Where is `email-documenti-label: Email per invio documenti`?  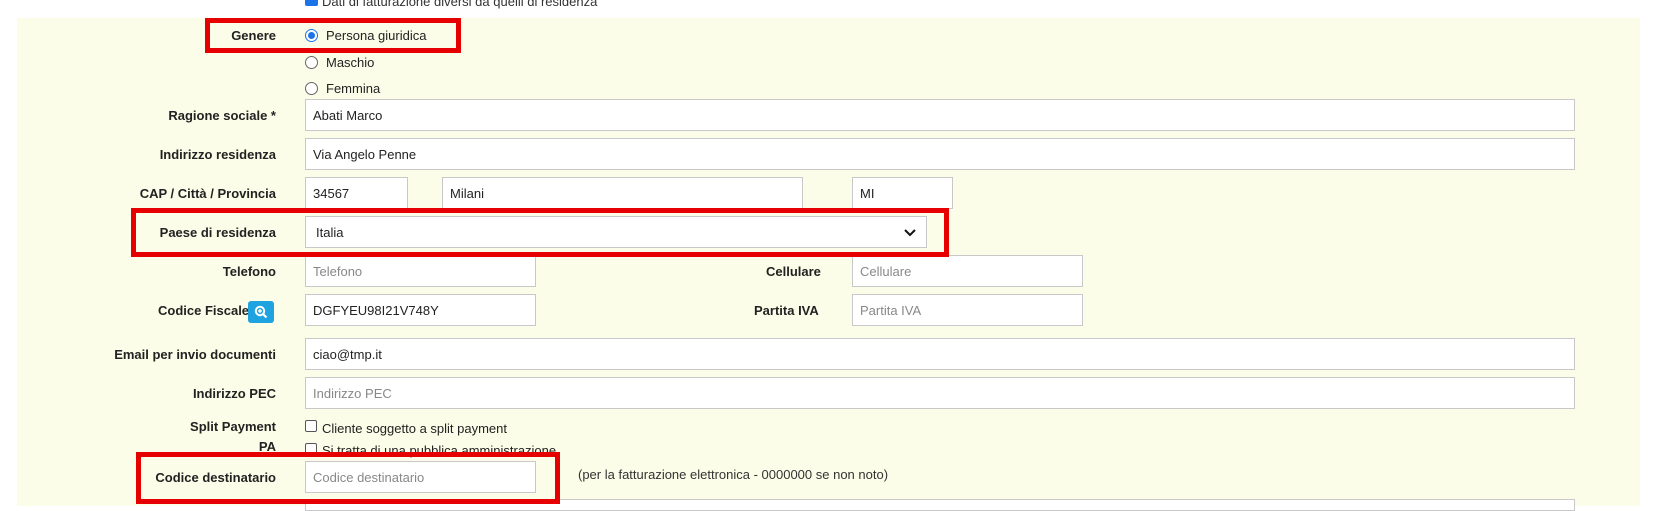 email-documenti-label: Email per invio documenti is located at coordinates (195, 354).